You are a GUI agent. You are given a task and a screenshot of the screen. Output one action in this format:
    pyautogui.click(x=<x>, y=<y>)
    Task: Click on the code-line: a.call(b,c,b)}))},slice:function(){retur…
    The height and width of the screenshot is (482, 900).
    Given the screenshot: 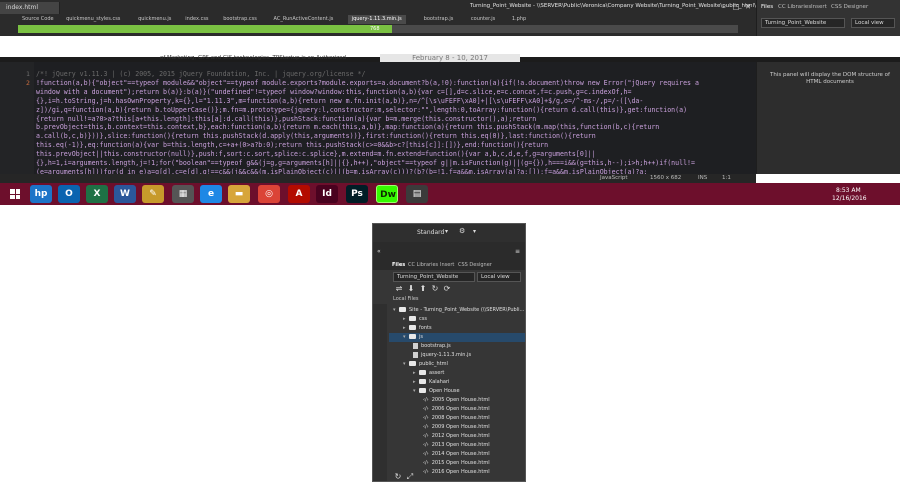 What is the action you would take?
    pyautogui.click(x=316, y=136)
    